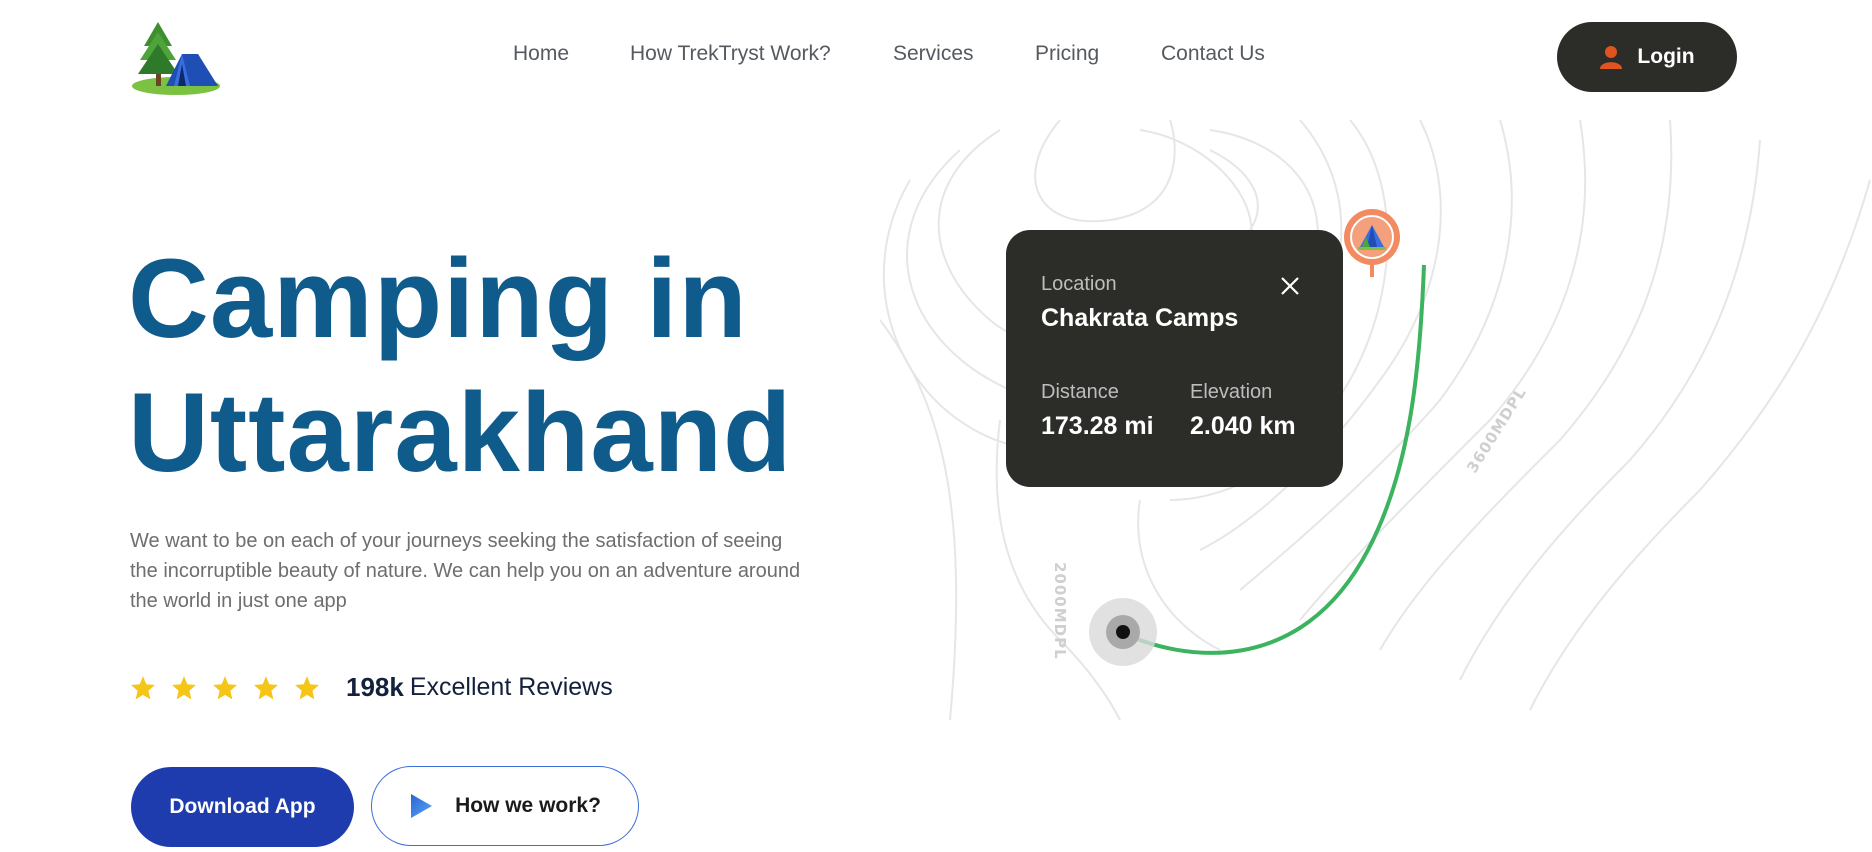 The width and height of the screenshot is (1872, 852). Describe the element at coordinates (933, 54) in the screenshot. I see `nav-services: Services` at that location.